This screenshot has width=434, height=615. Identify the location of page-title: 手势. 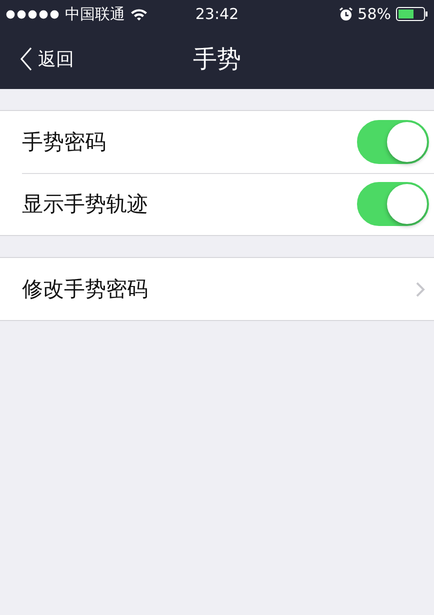
(217, 59).